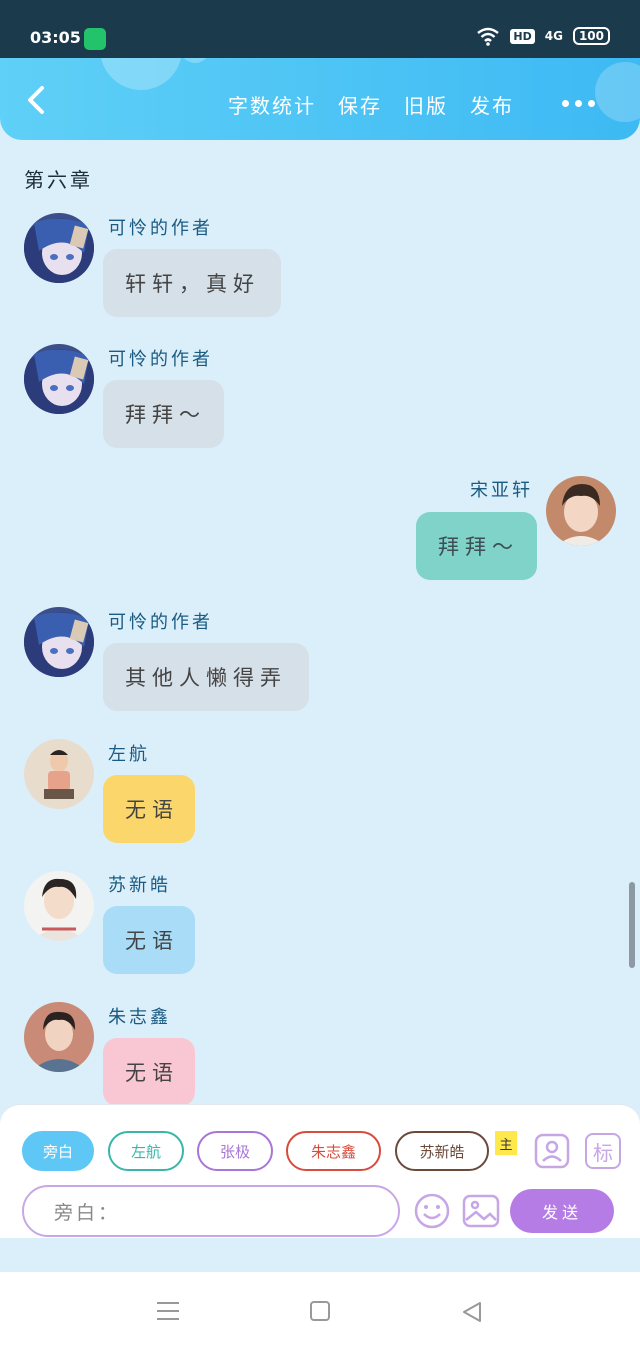 Image resolution: width=640 pixels, height=1351 pixels. What do you see at coordinates (235, 1151) in the screenshot?
I see `role-chip-zhangji: 张极` at bounding box center [235, 1151].